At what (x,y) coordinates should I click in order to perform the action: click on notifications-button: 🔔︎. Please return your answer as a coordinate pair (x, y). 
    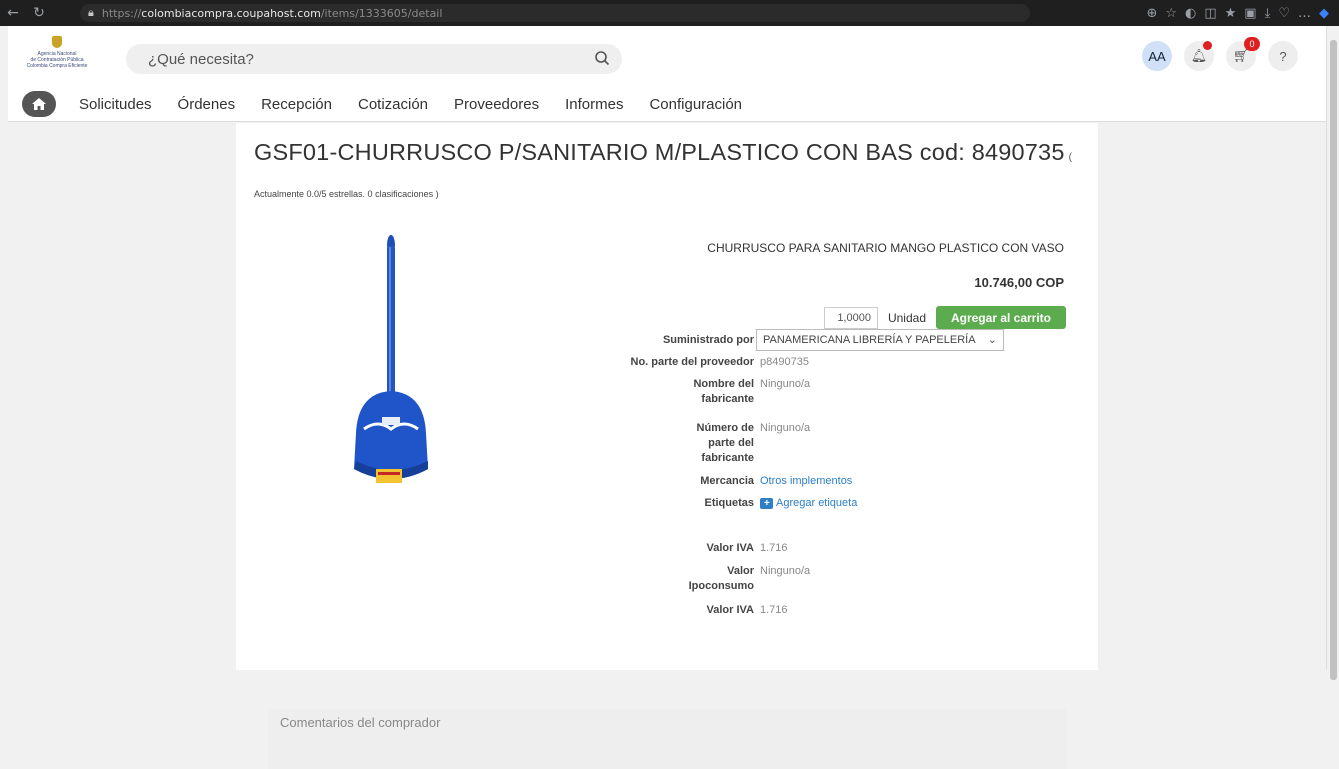
    Looking at the image, I should click on (1199, 56).